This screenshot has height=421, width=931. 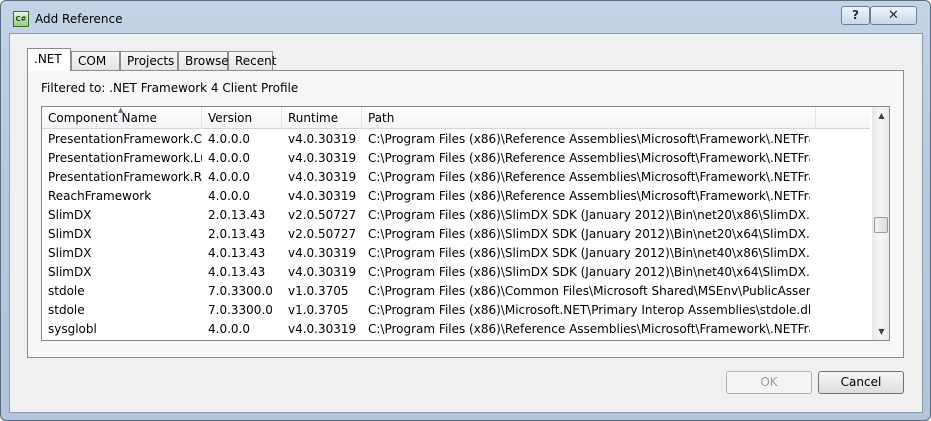 I want to click on vertical-scrollbar: ▲ ▼, so click(x=880, y=223).